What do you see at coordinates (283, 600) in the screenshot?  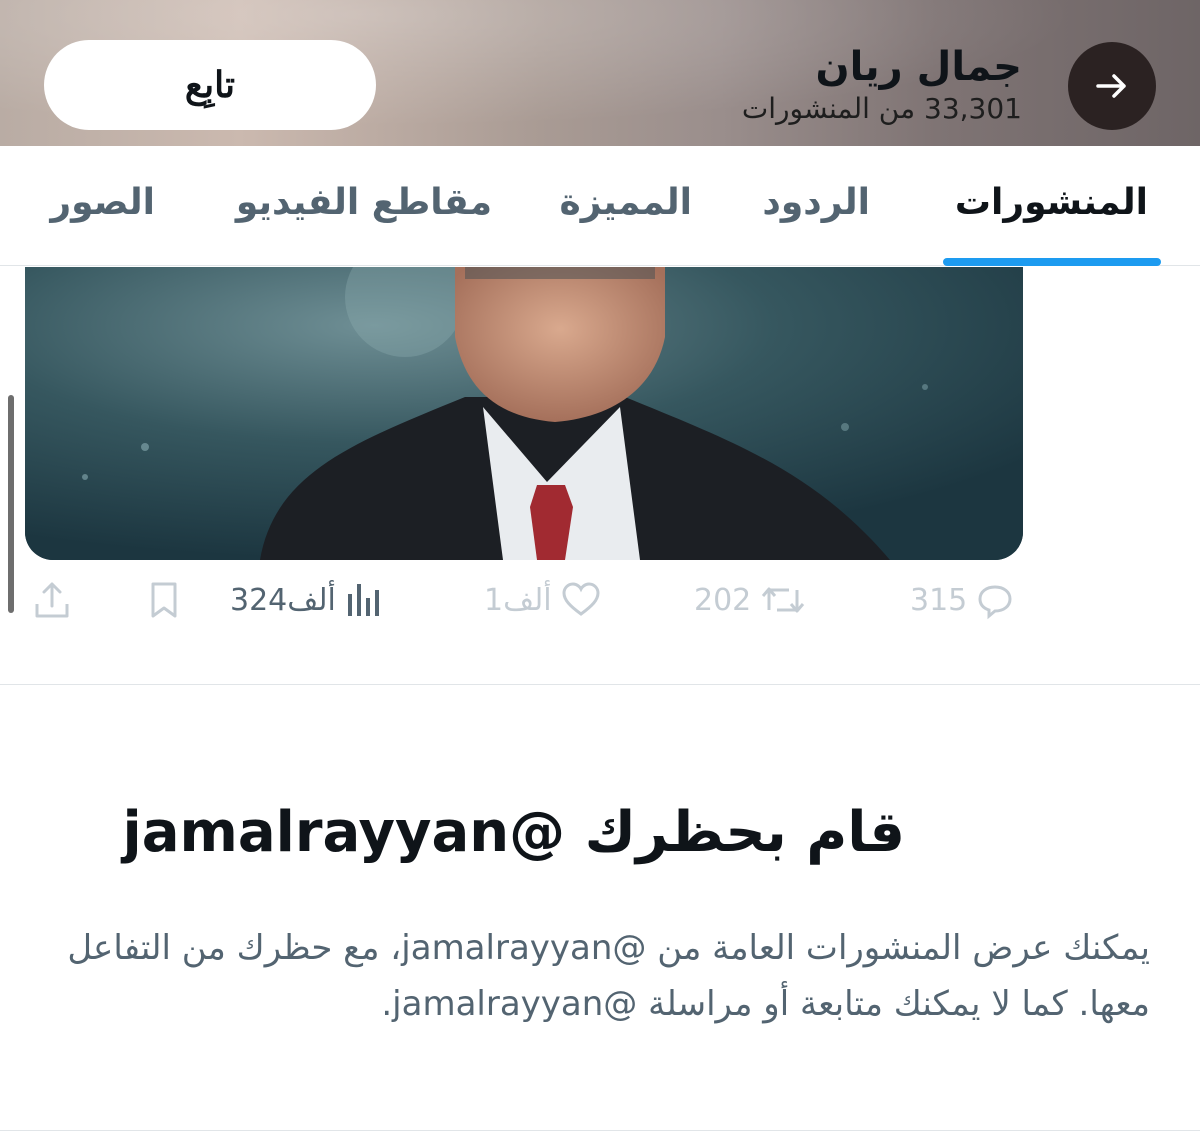 I see `views-count: 324ألف` at bounding box center [283, 600].